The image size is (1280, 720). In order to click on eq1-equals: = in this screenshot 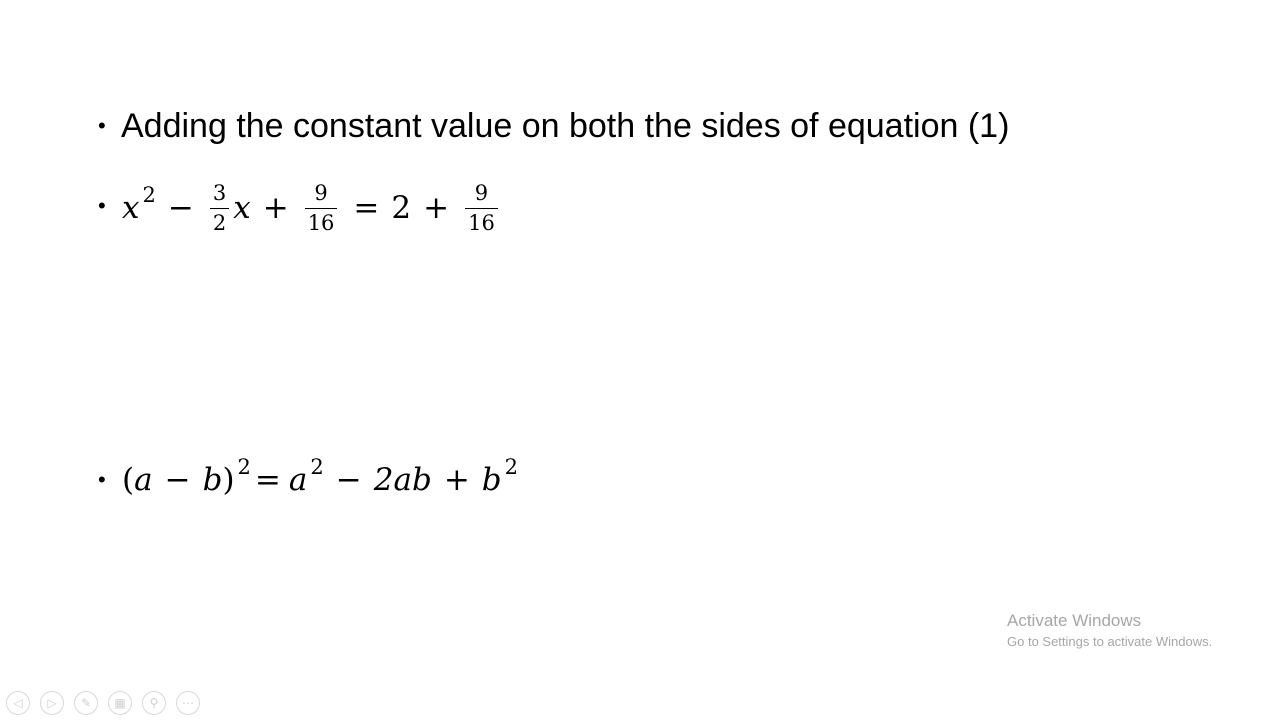, I will do `click(366, 208)`.